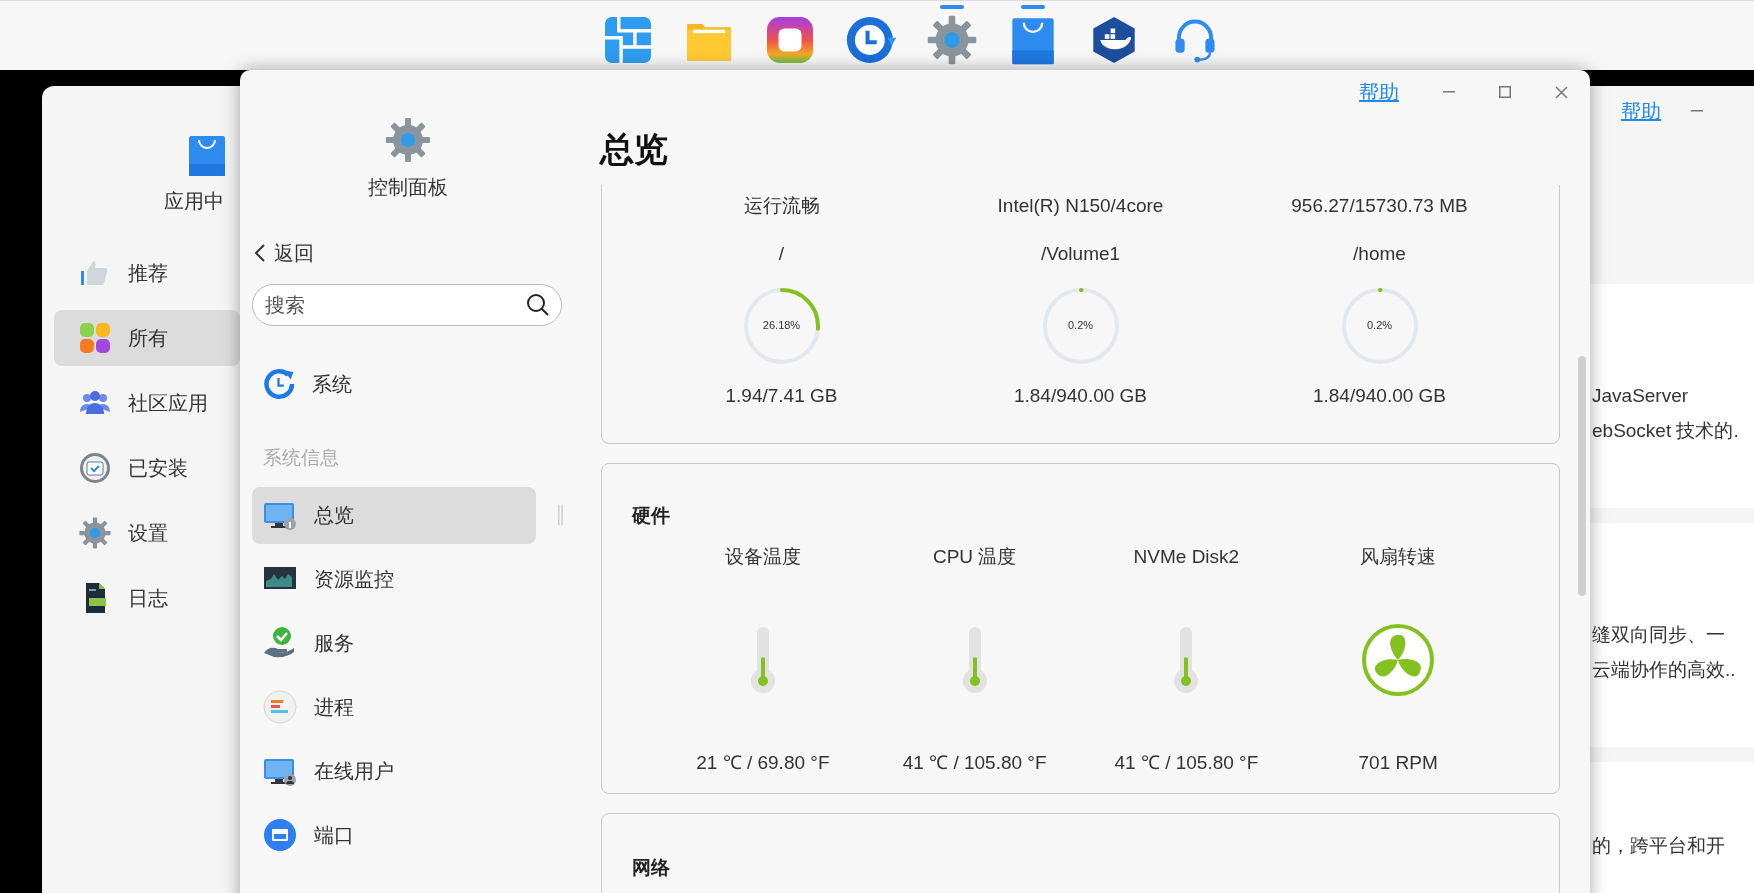  What do you see at coordinates (1379, 206) in the screenshot?
I see `status-value: 956.27/15730.73 MB` at bounding box center [1379, 206].